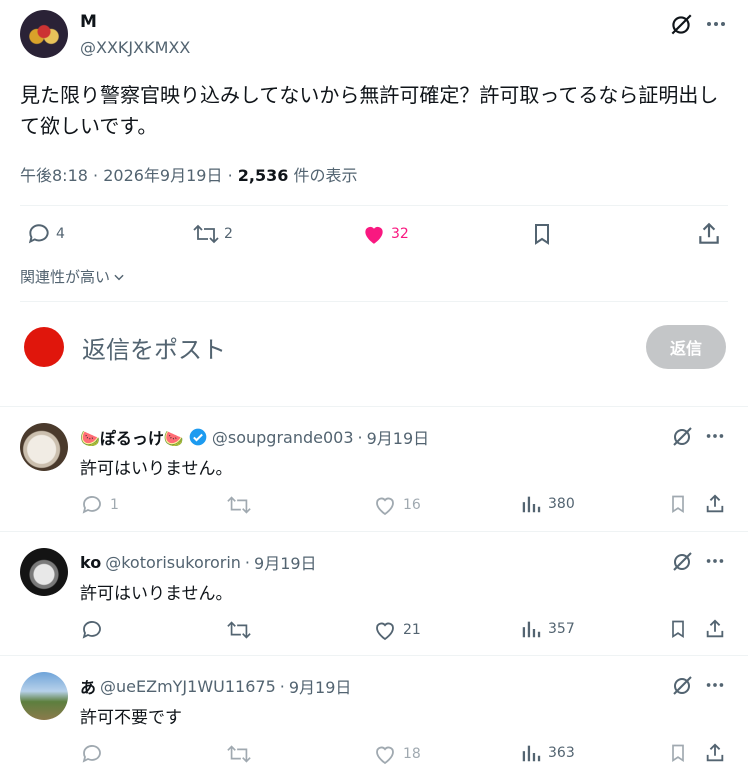 Image resolution: width=748 pixels, height=782 pixels. Describe the element at coordinates (132, 437) in the screenshot. I see `reply-author-name: 🍉ぽるっけ🍉` at that location.